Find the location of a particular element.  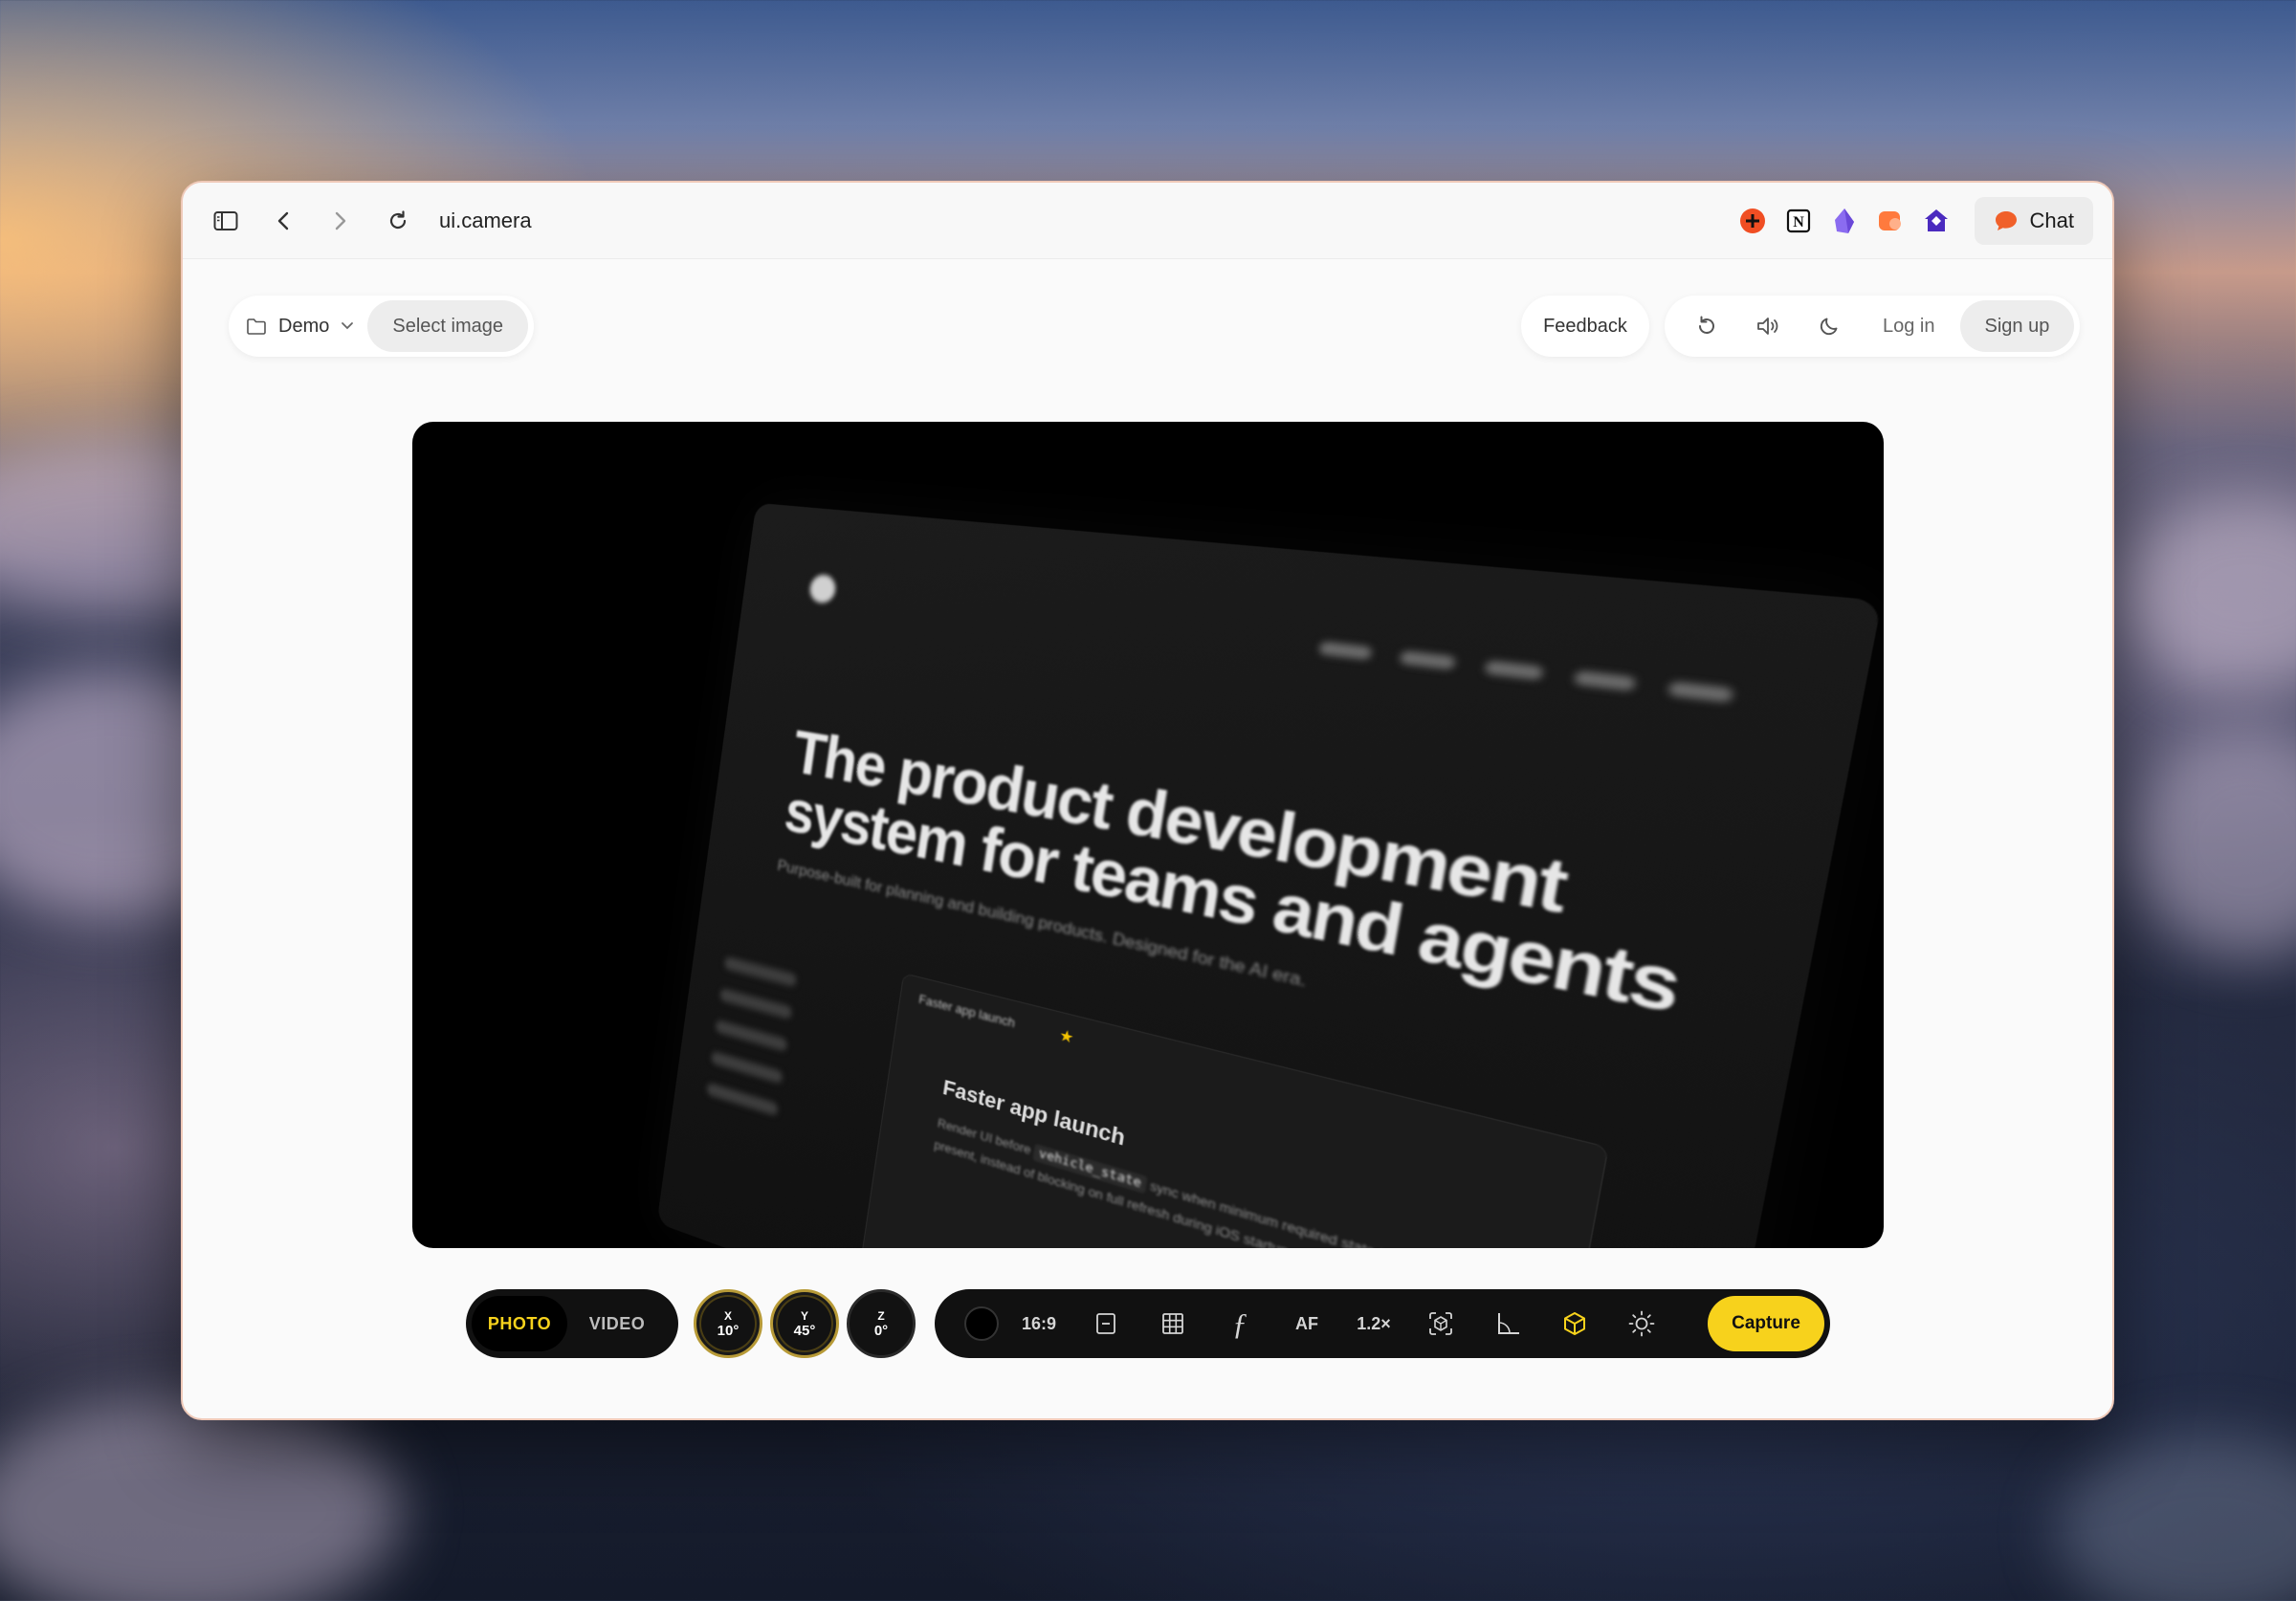

chat-button: Chat is located at coordinates (2034, 221).